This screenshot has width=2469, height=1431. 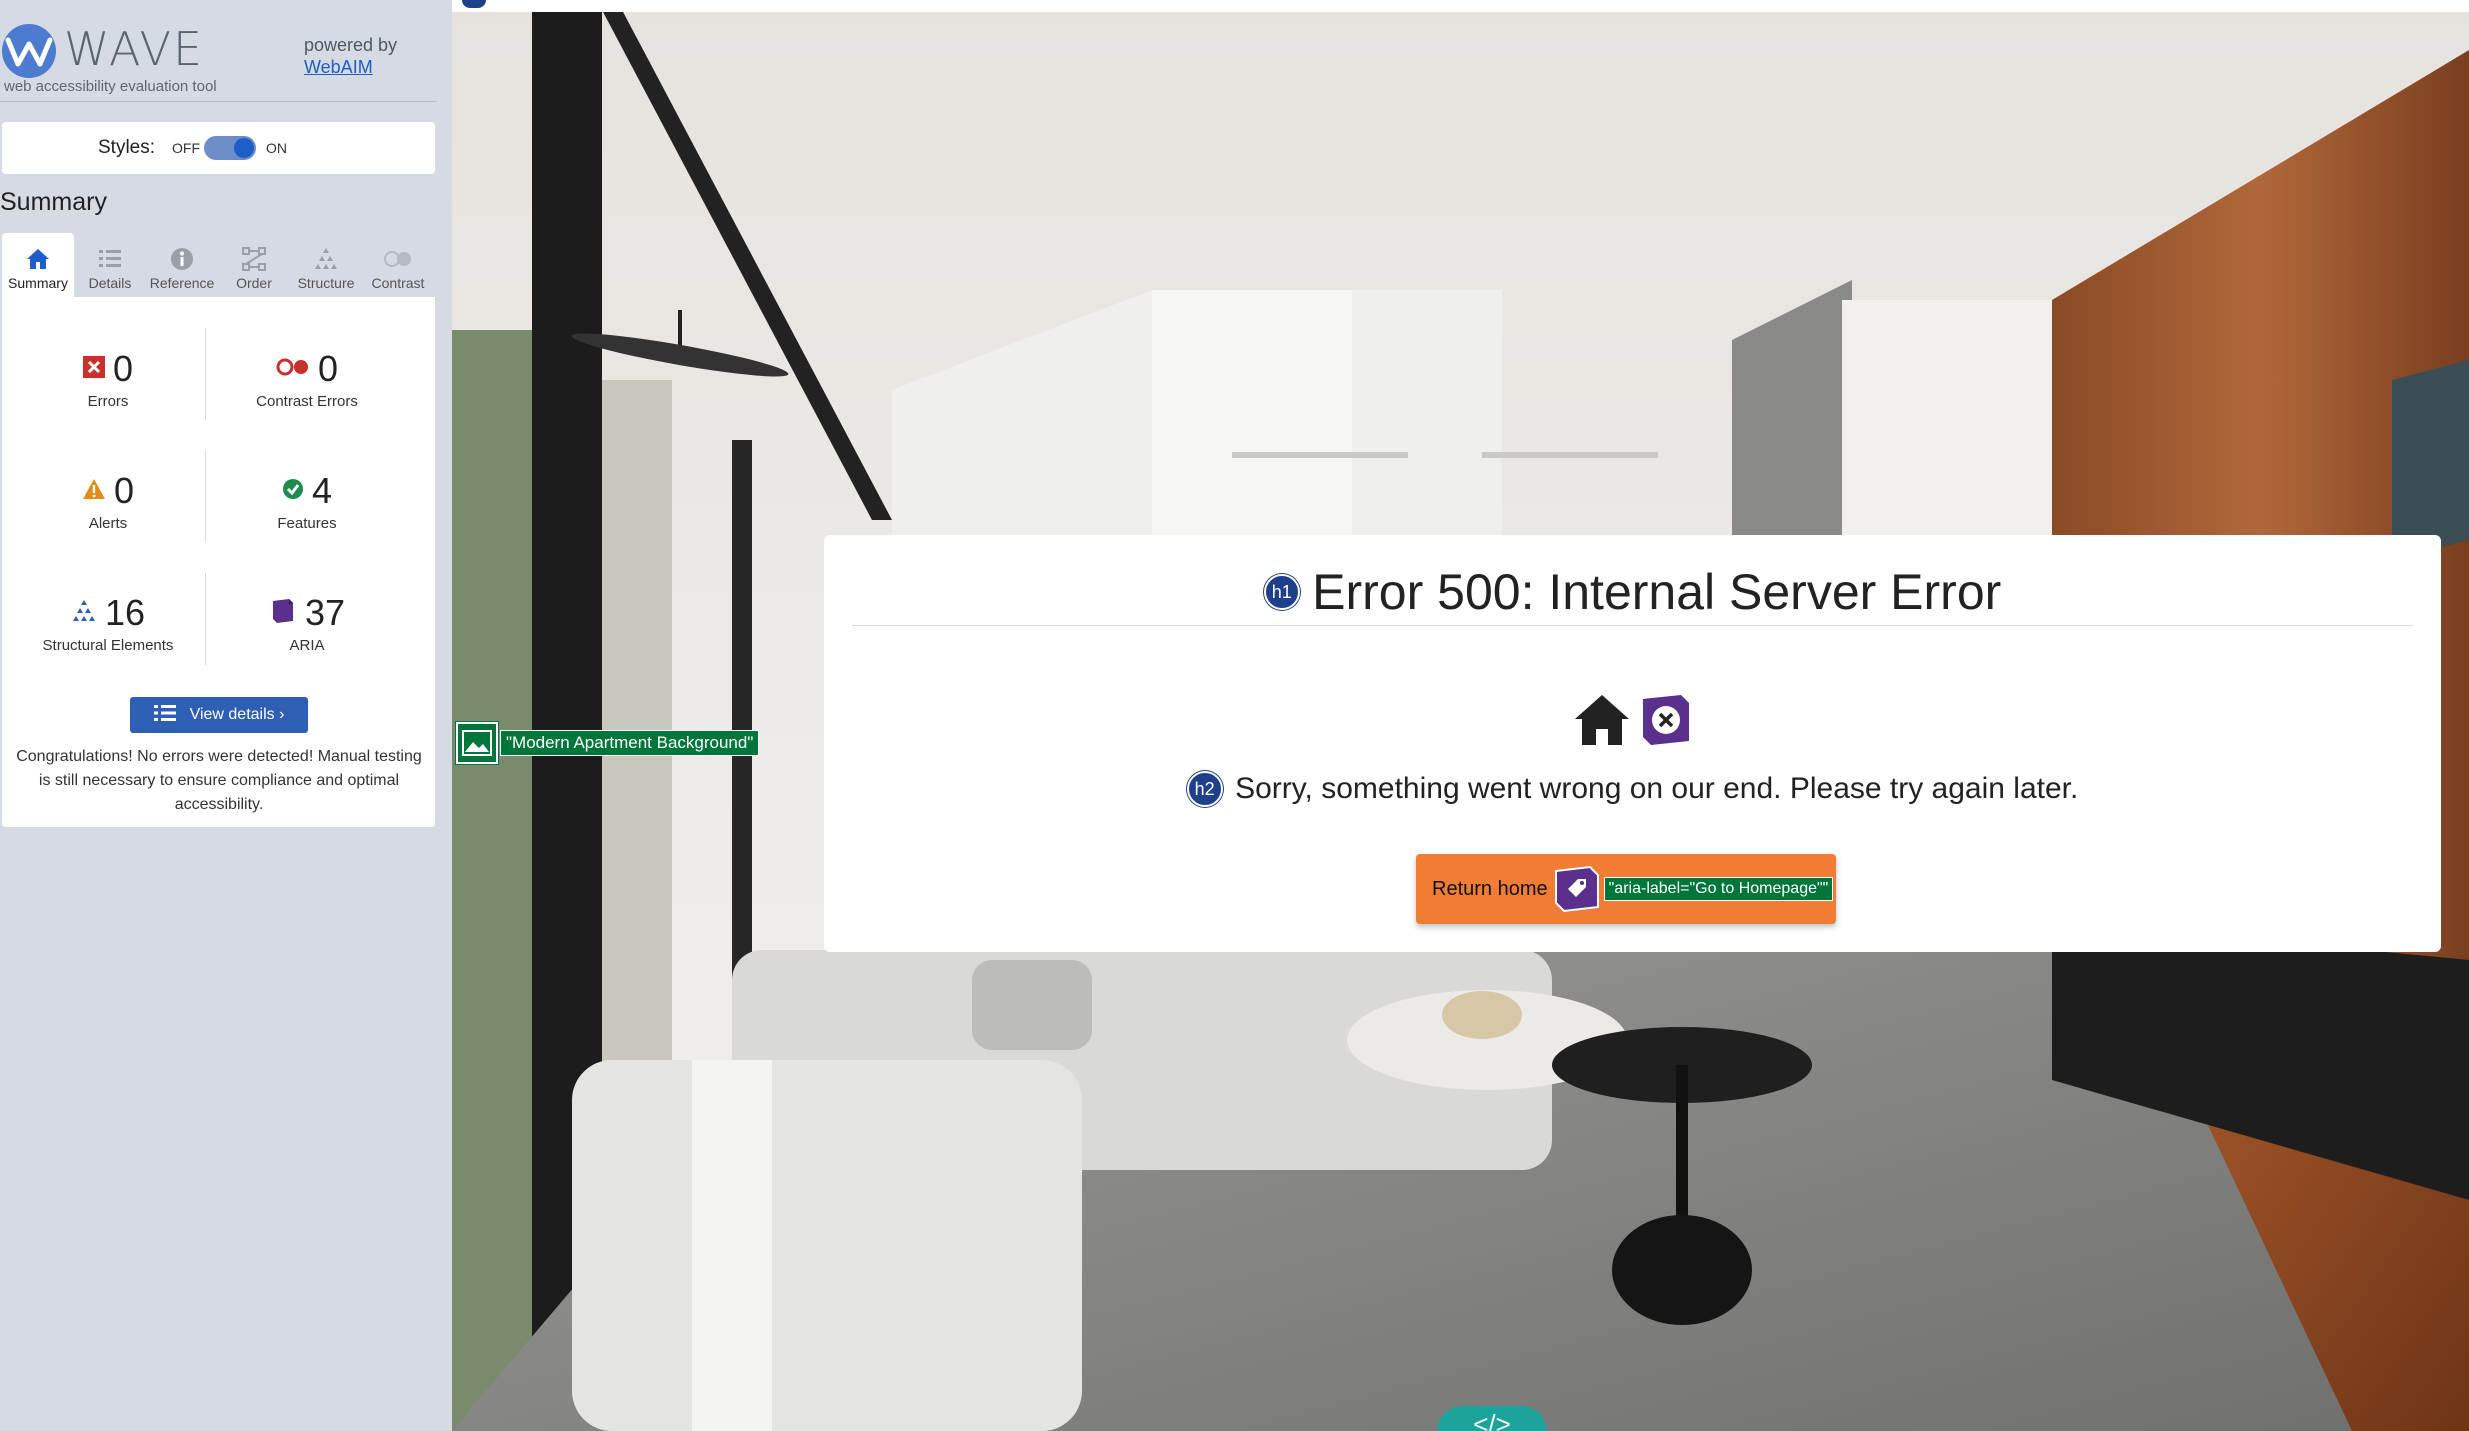 What do you see at coordinates (124, 490) in the screenshot?
I see `alerts-count: 0` at bounding box center [124, 490].